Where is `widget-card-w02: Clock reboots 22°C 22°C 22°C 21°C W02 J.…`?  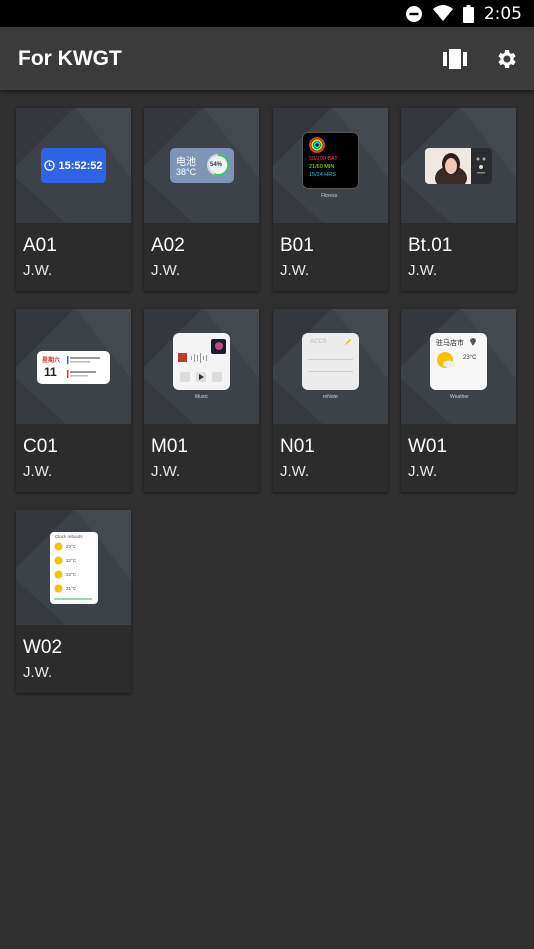 widget-card-w02: Clock reboots 22°C 22°C 22°C 21°C W02 J.… is located at coordinates (73, 601).